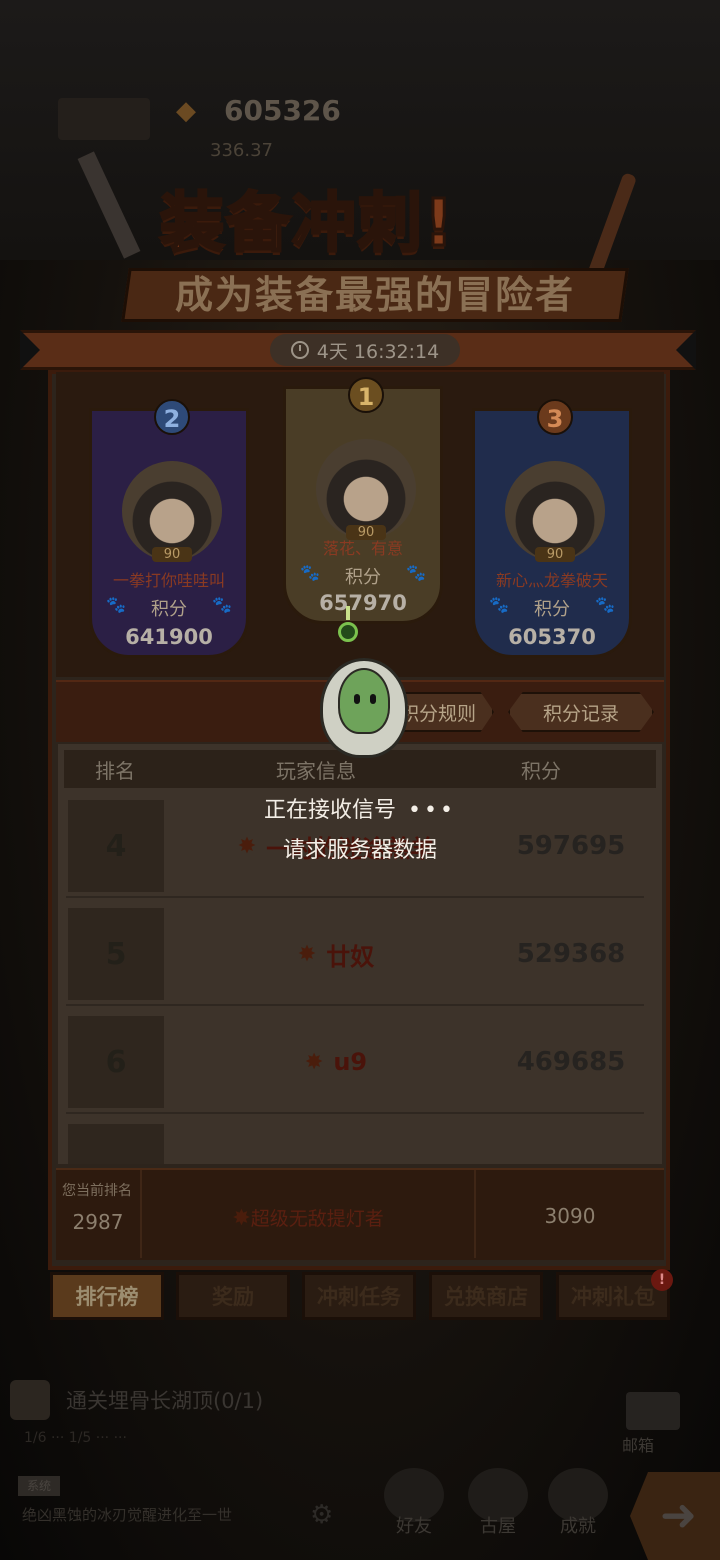  I want to click on tab-exchange-shop: 兑换商店, so click(486, 1296).